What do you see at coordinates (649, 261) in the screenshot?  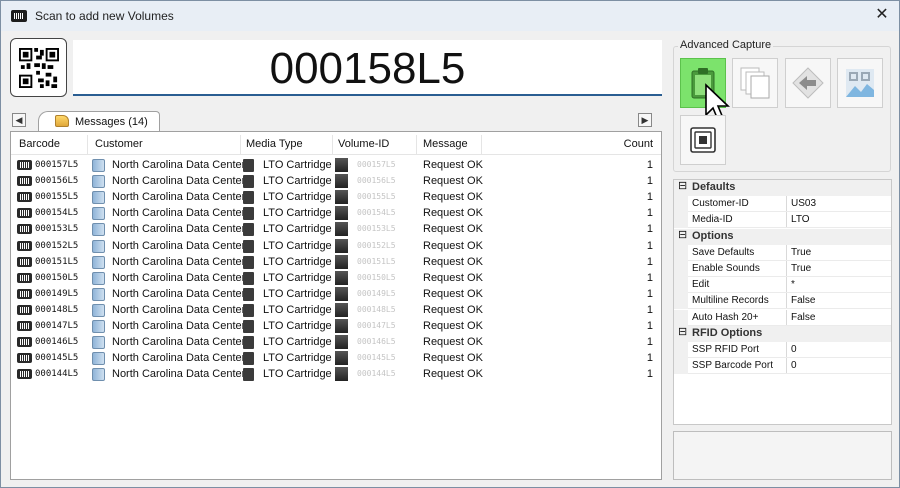 I see `count-cell: 1` at bounding box center [649, 261].